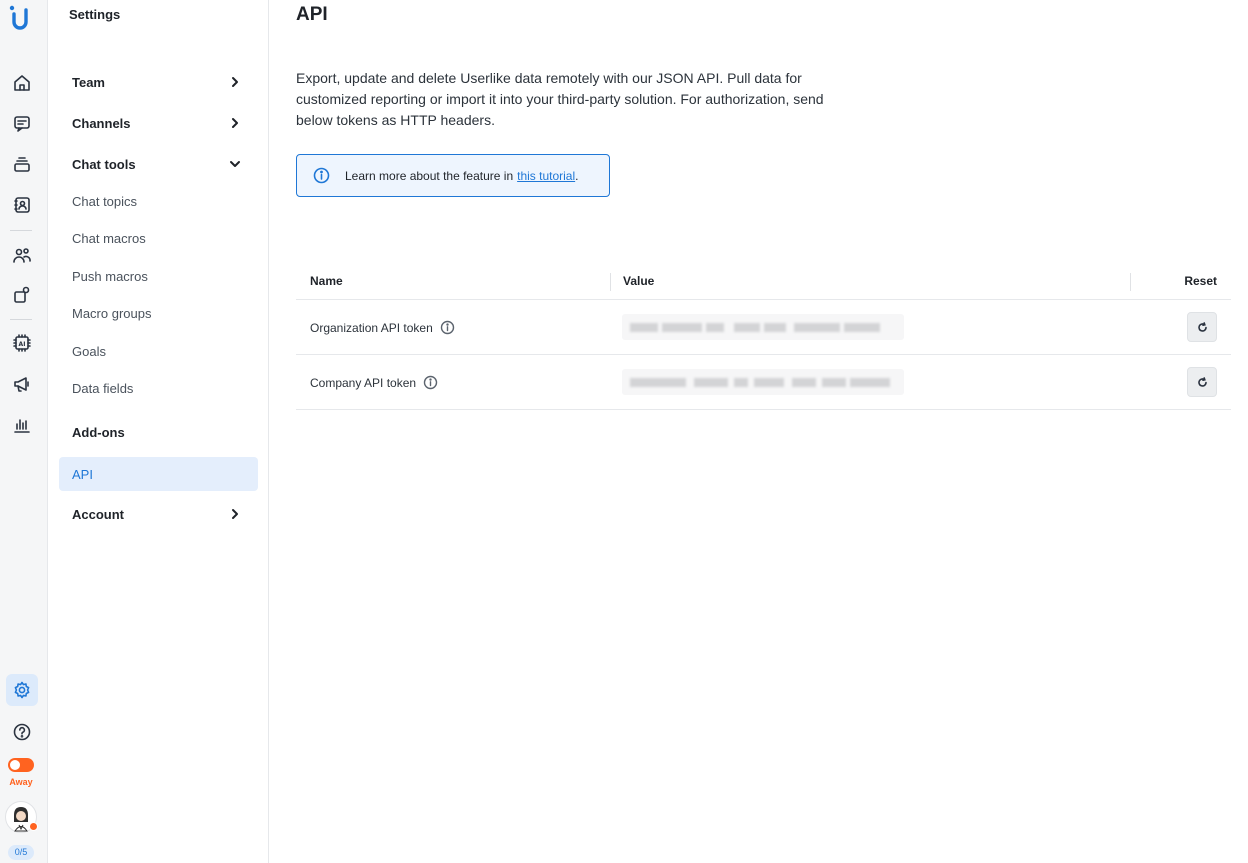  Describe the element at coordinates (104, 164) in the screenshot. I see `sidebar-item-label: Chat tools` at that location.